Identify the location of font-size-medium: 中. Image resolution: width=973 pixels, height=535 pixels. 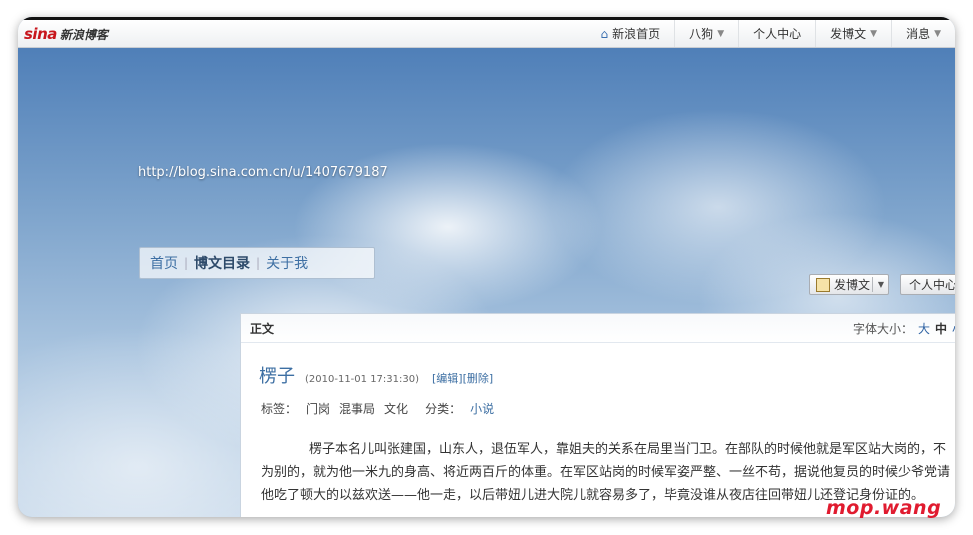
(941, 329).